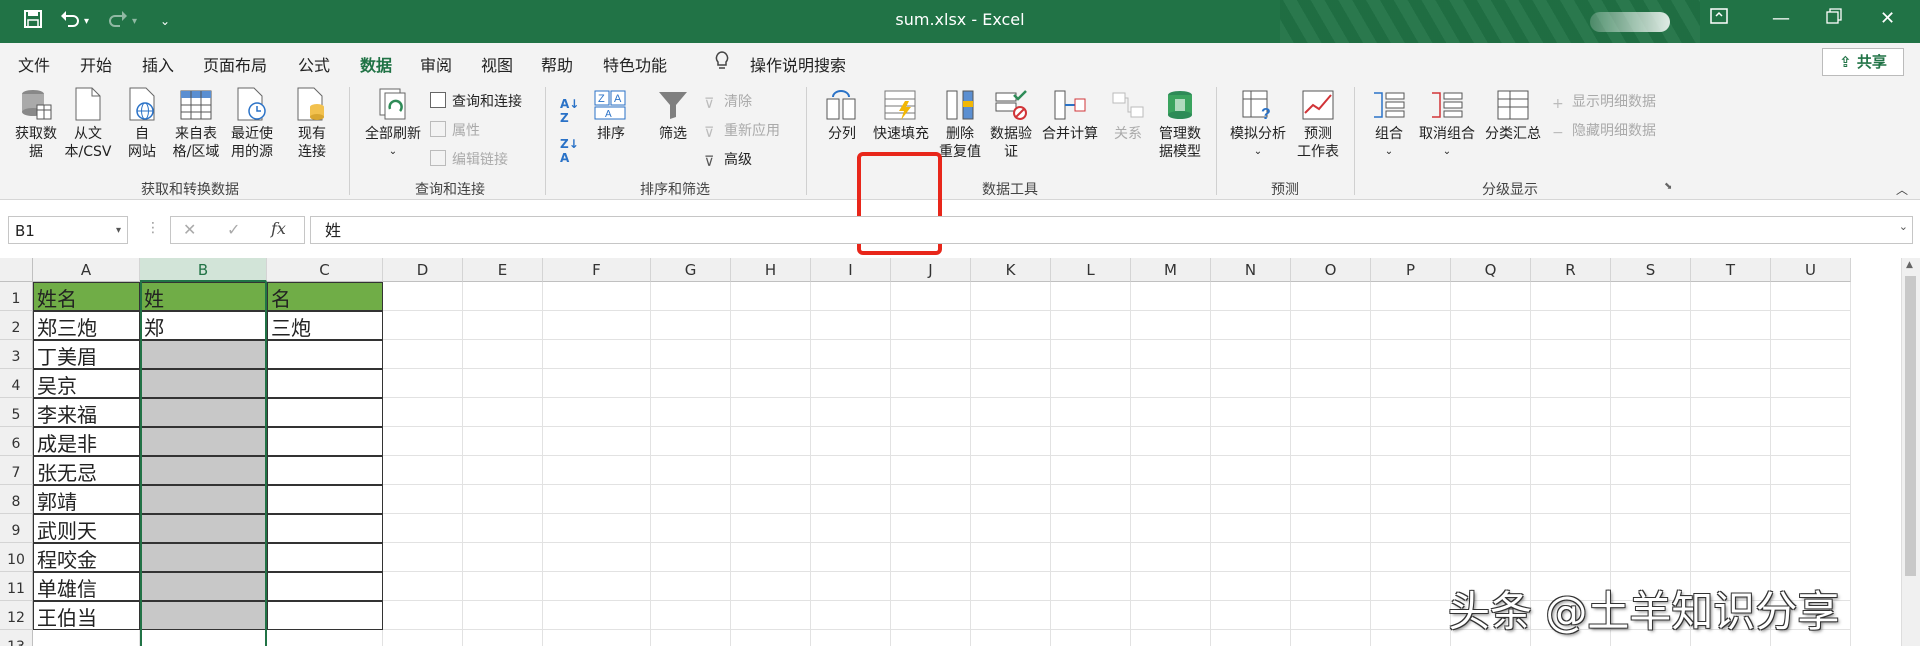 This screenshot has width=1920, height=646. What do you see at coordinates (722, 63) in the screenshot?
I see `lightbulb-icon` at bounding box center [722, 63].